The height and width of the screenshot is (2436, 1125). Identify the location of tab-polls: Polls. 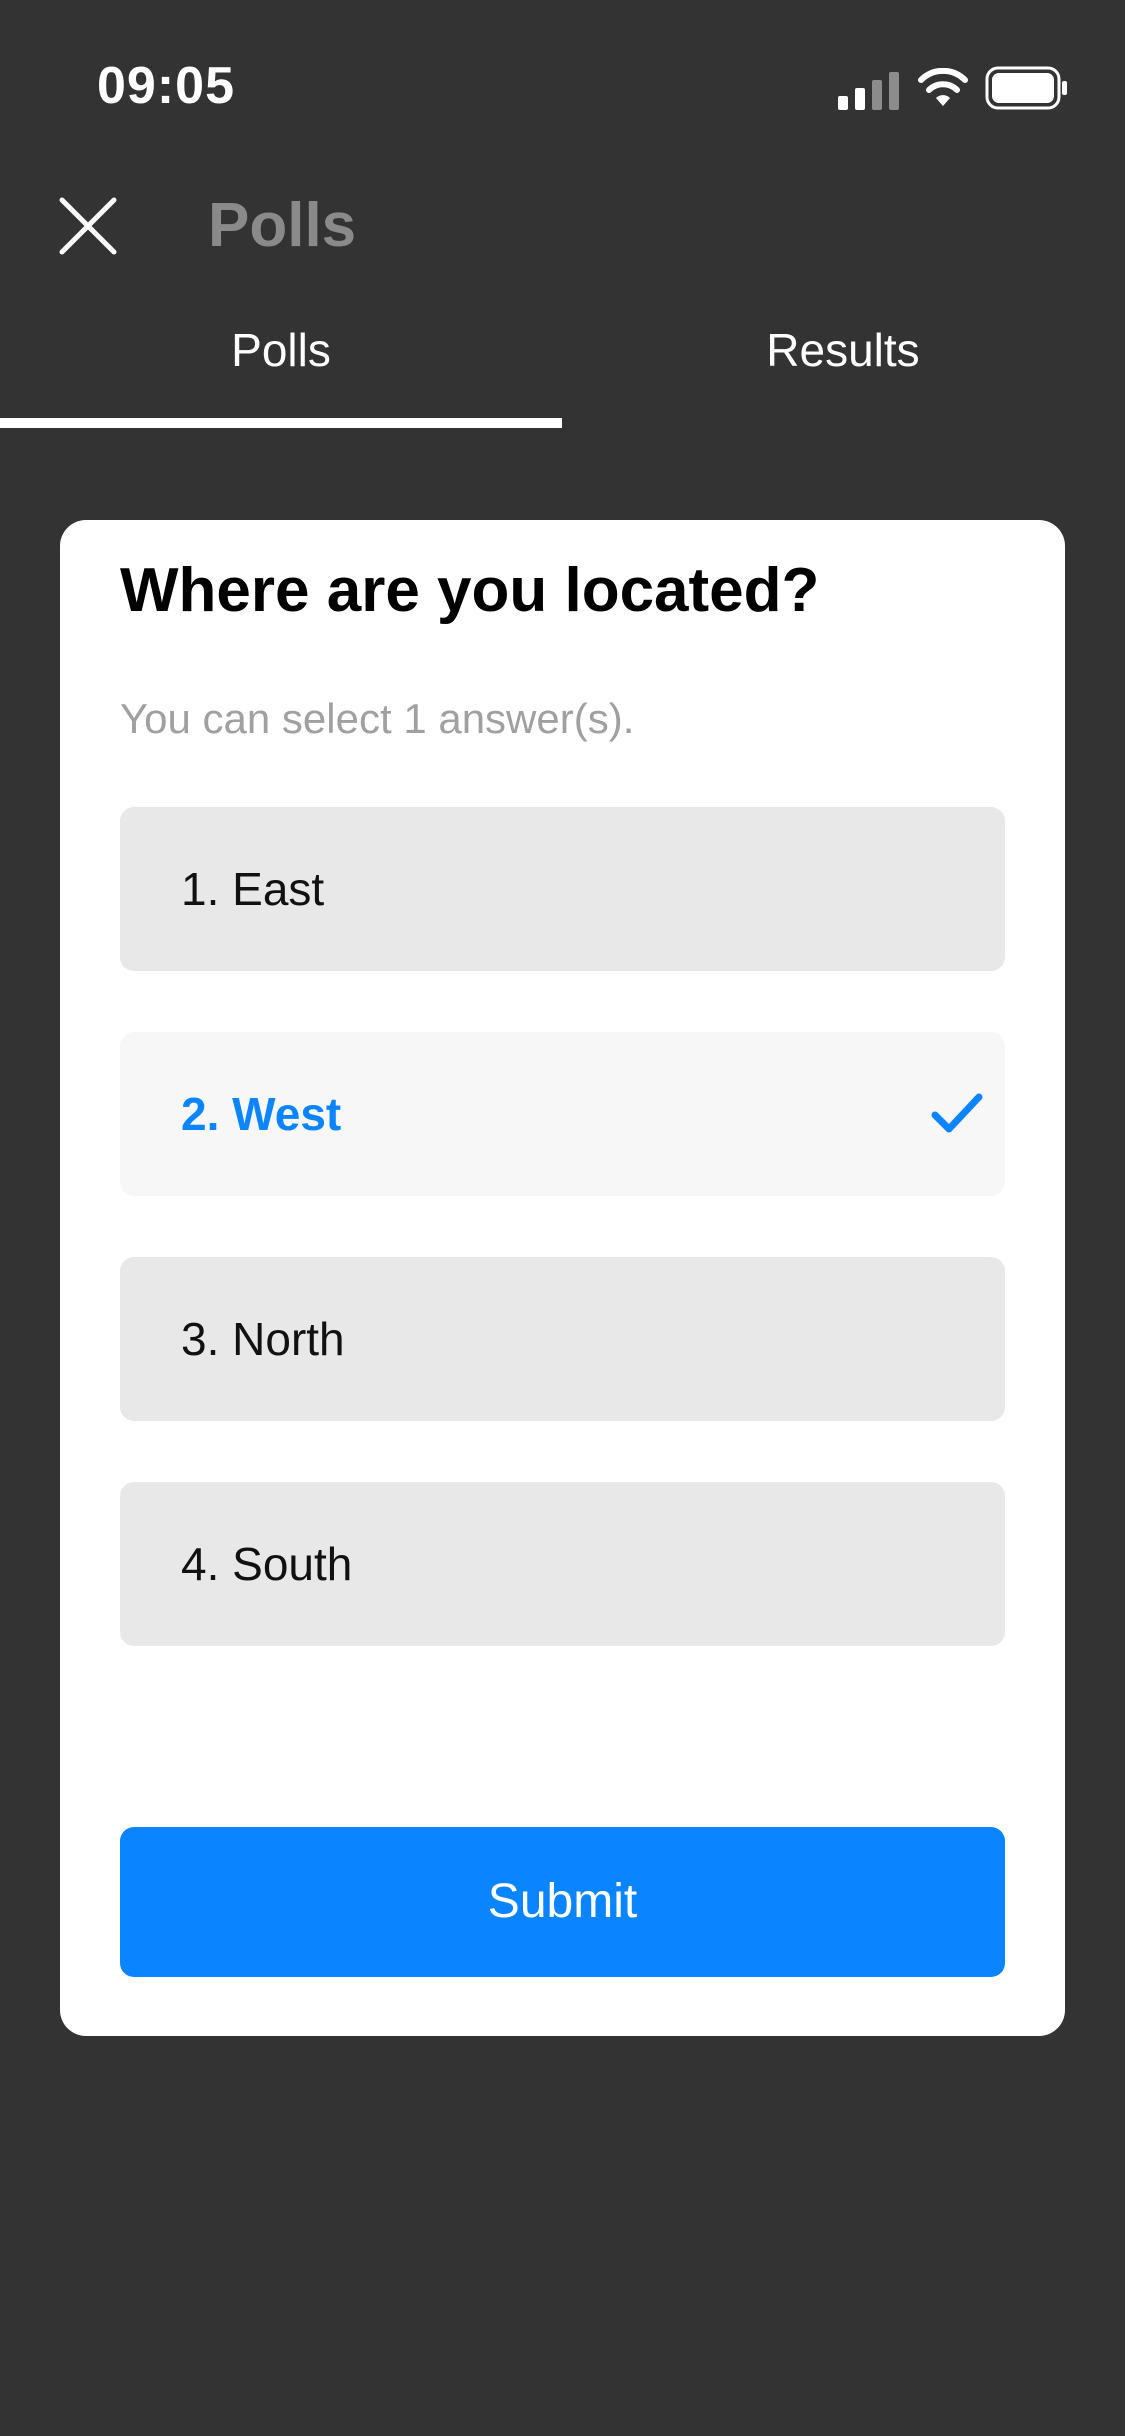
(281, 370).